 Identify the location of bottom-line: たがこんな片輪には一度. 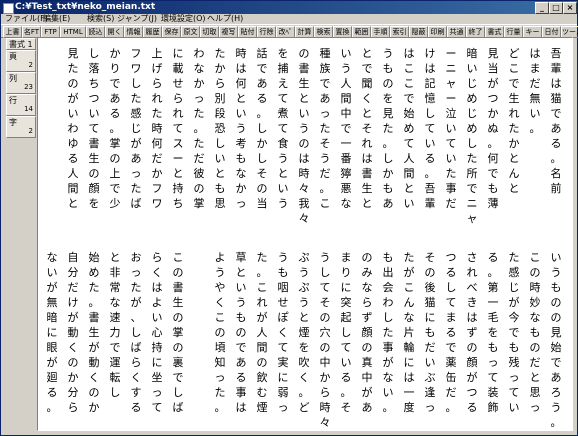
(409, 332).